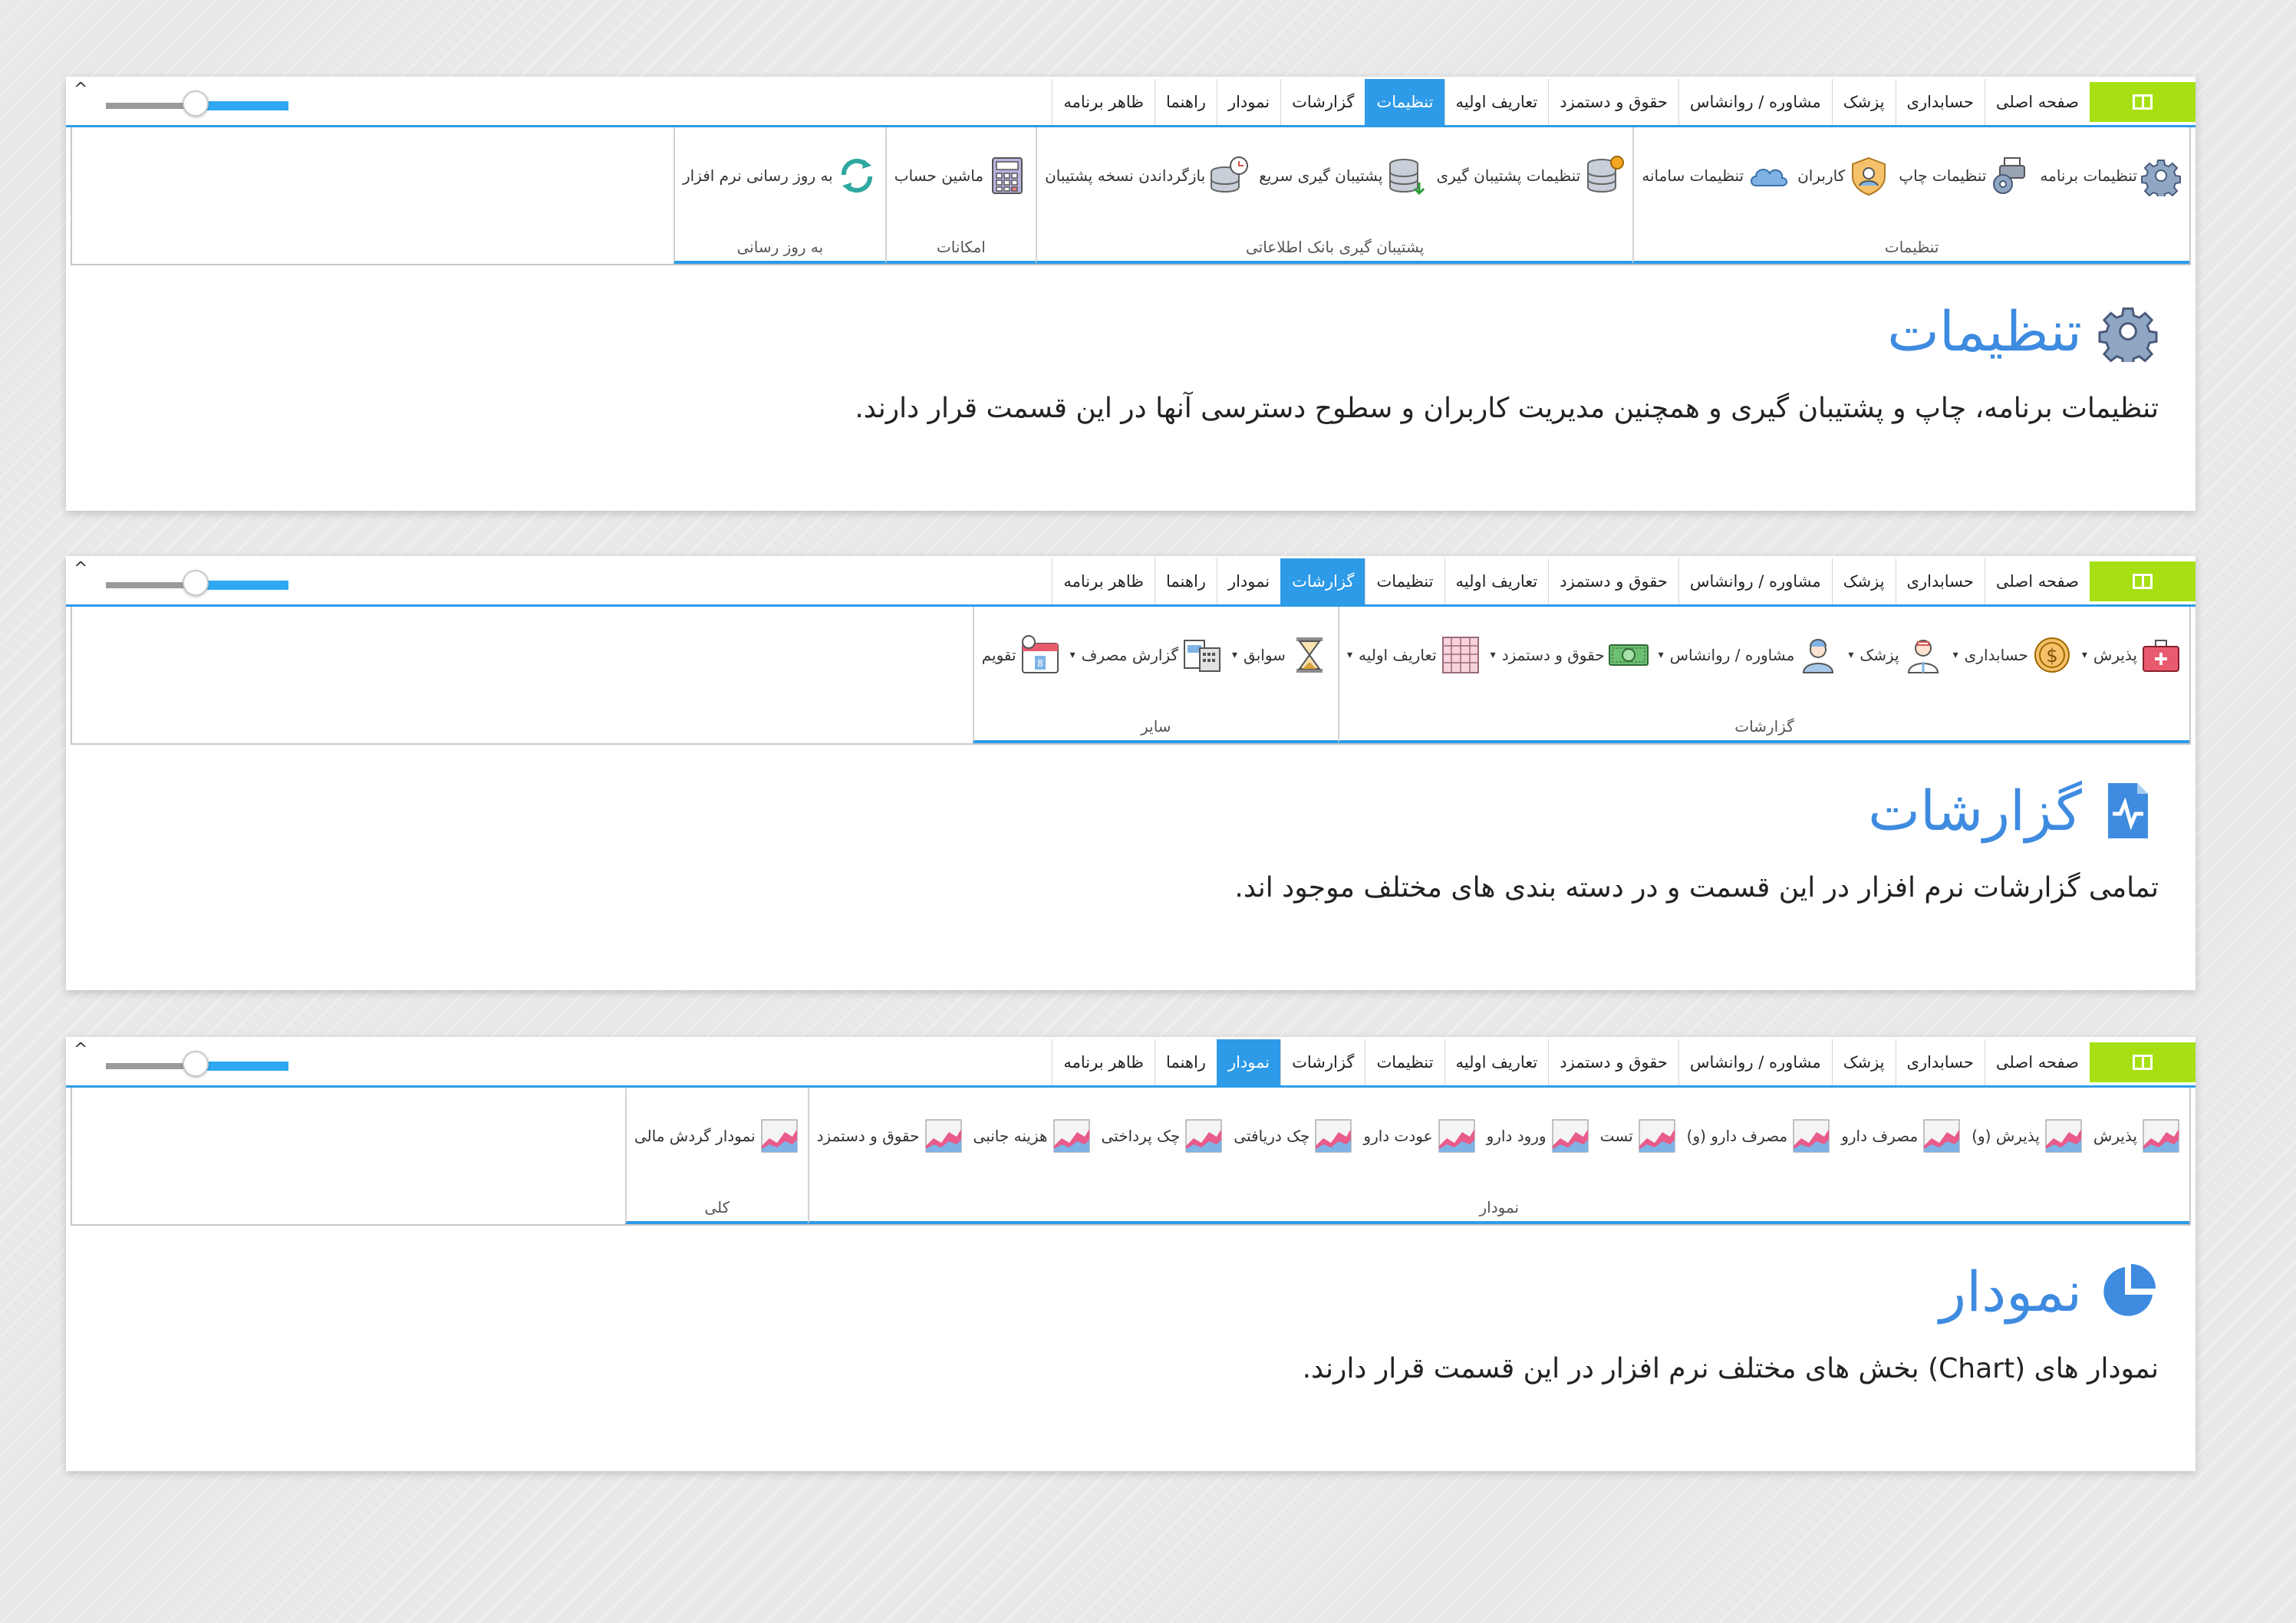 This screenshot has height=1623, width=2296. I want to click on ribbon-button: پذیرش (و), so click(2027, 1136).